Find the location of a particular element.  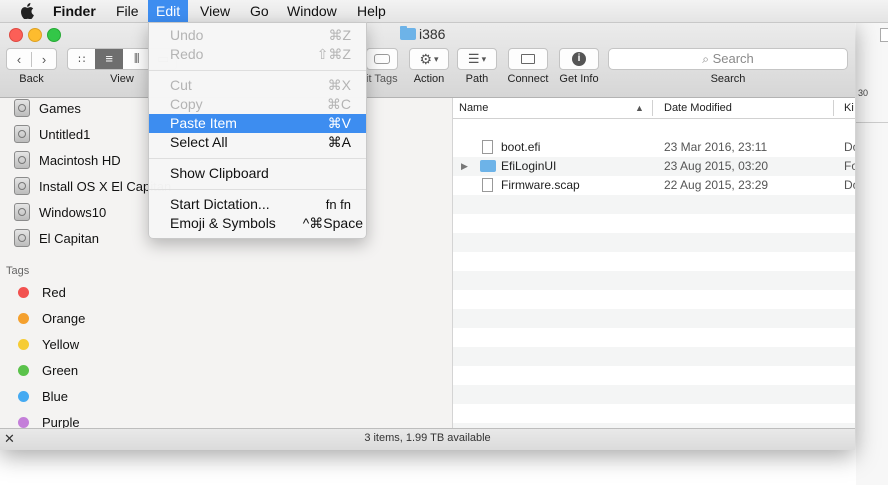

sidebar-tag-green: Green is located at coordinates (46, 371).